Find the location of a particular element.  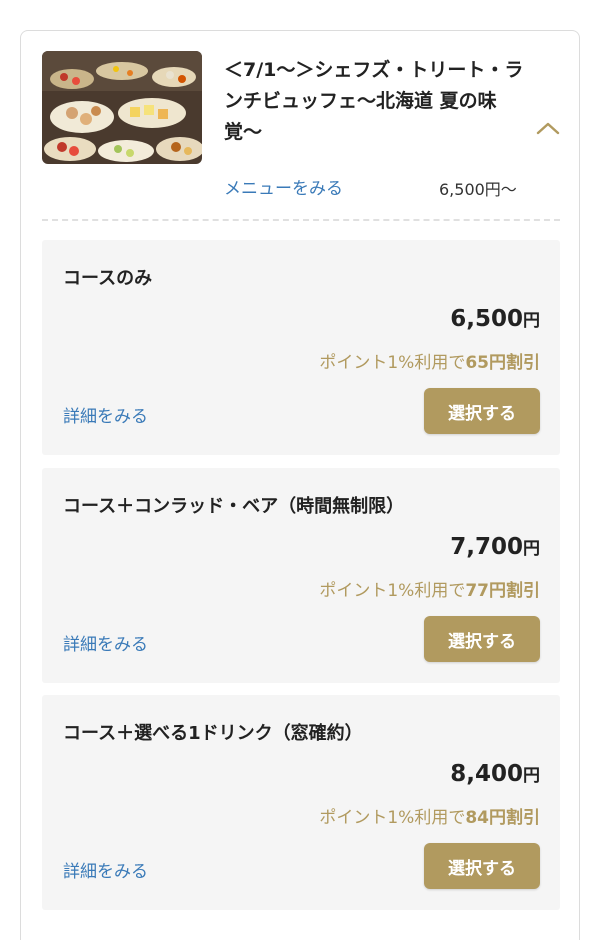

point-discount-amount: 65円割引 is located at coordinates (502, 363).